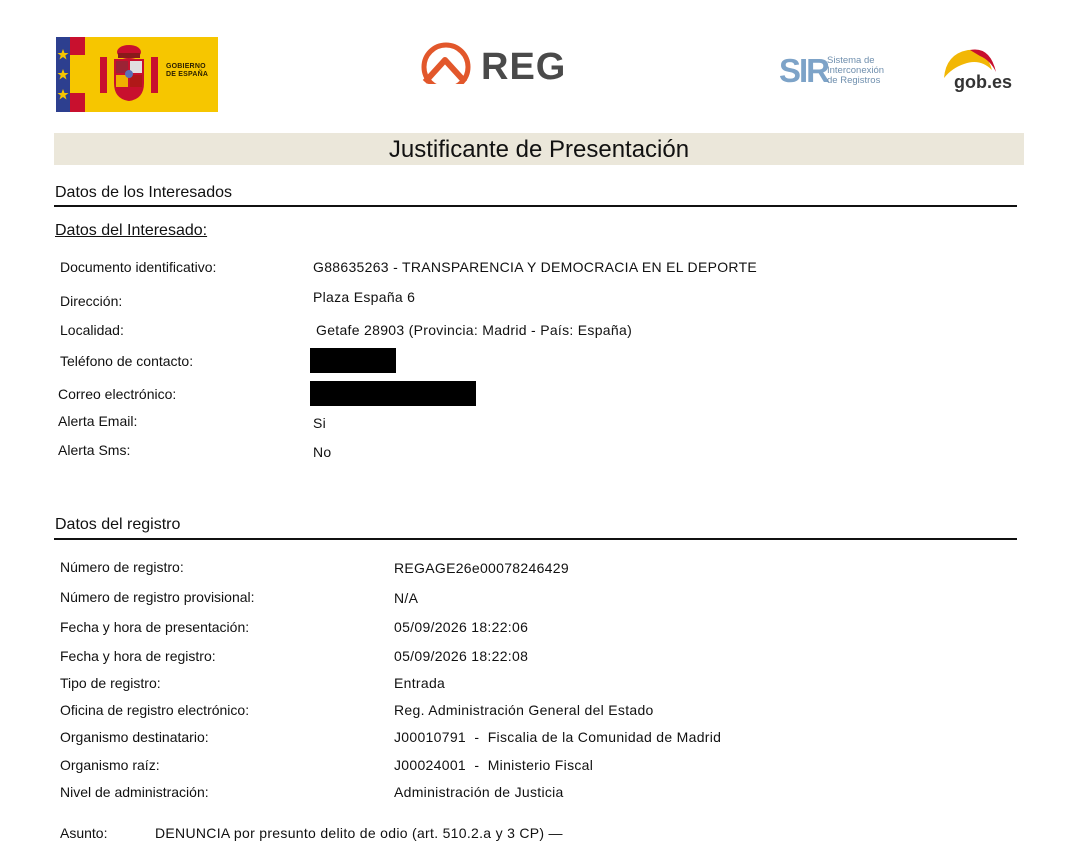 The image size is (1079, 844). What do you see at coordinates (155, 627) in the screenshot?
I see `fecha-presentacion-label: Fecha y hora de presentación:` at bounding box center [155, 627].